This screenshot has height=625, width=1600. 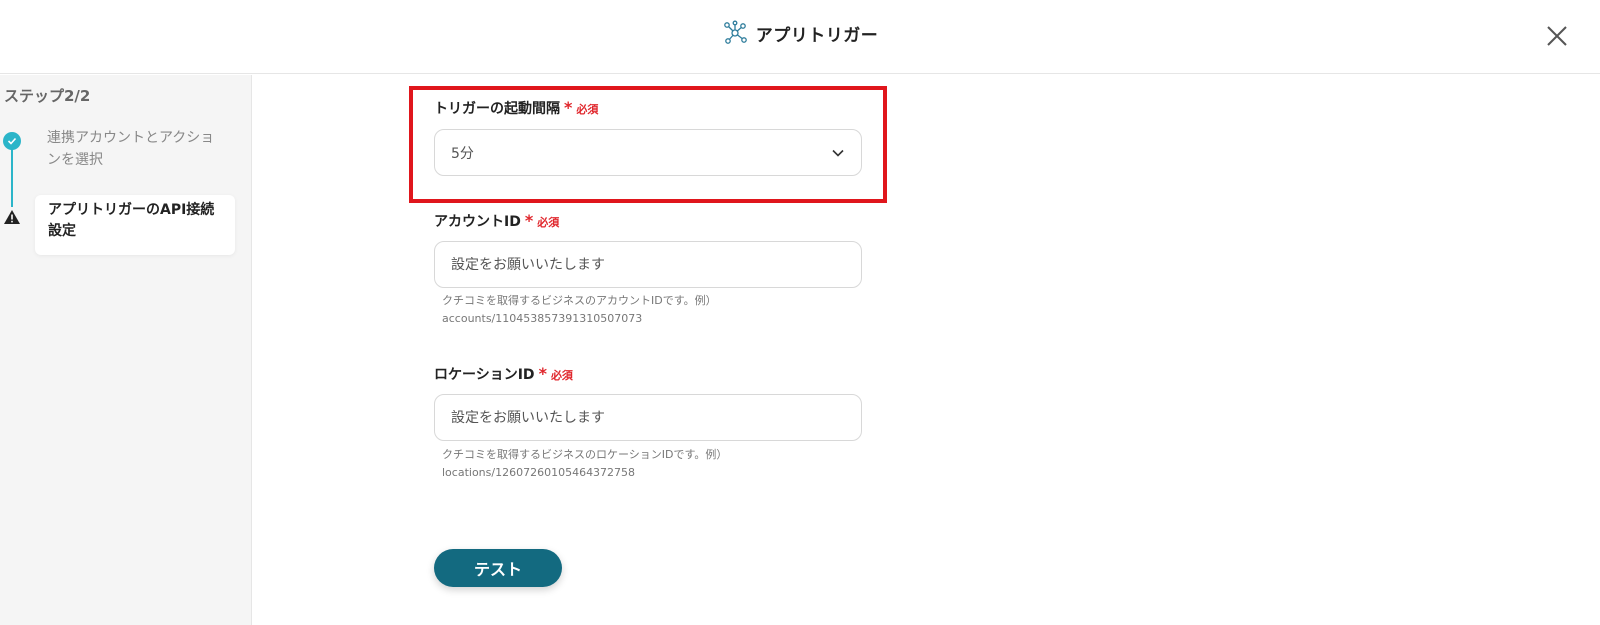 I want to click on location-id-help-text: クチコミを取得するビジネスのロケーションIDです。例）, so click(x=585, y=454).